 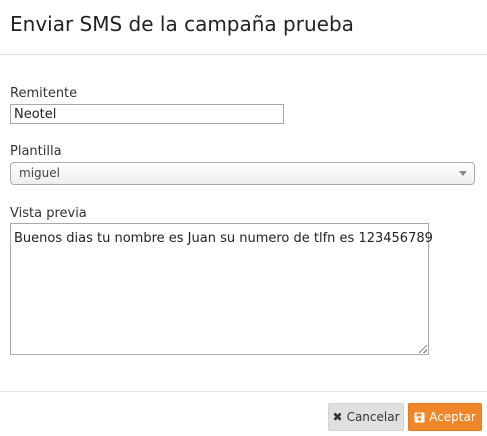 I want to click on save-icon, so click(x=419, y=417).